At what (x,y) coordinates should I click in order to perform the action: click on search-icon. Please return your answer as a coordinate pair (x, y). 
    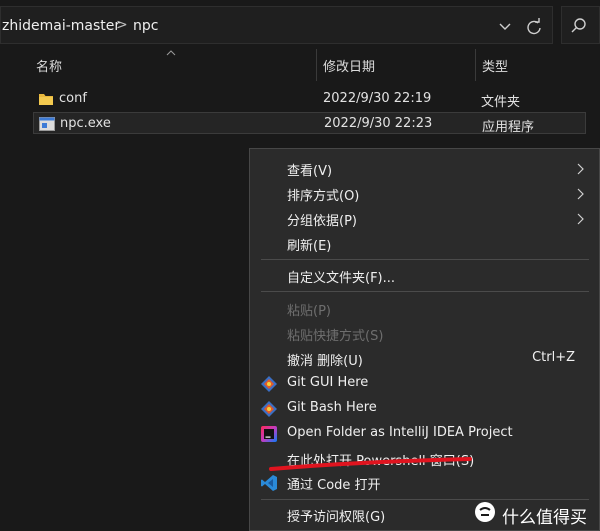
    Looking at the image, I should click on (579, 26).